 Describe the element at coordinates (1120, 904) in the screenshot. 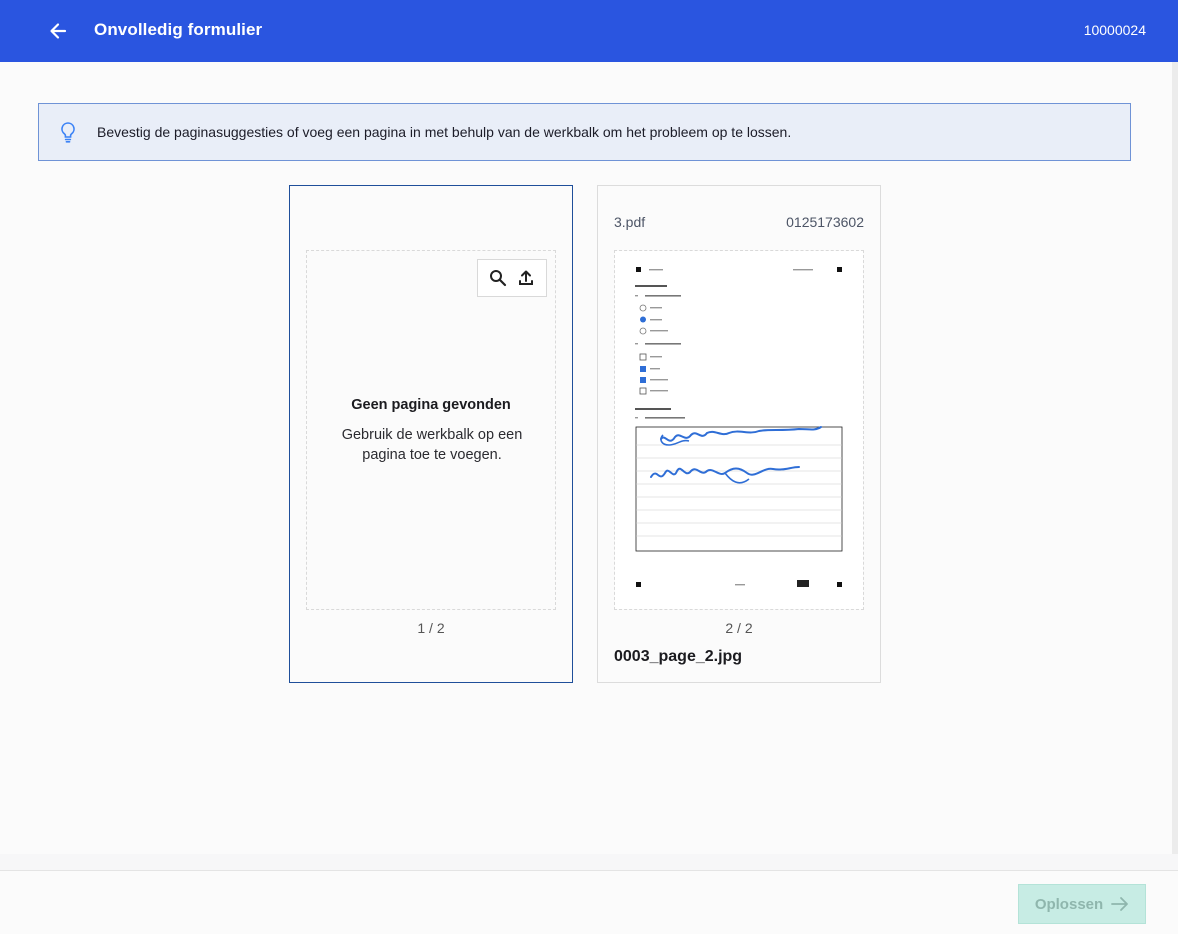

I see `arrow-right-icon` at that location.